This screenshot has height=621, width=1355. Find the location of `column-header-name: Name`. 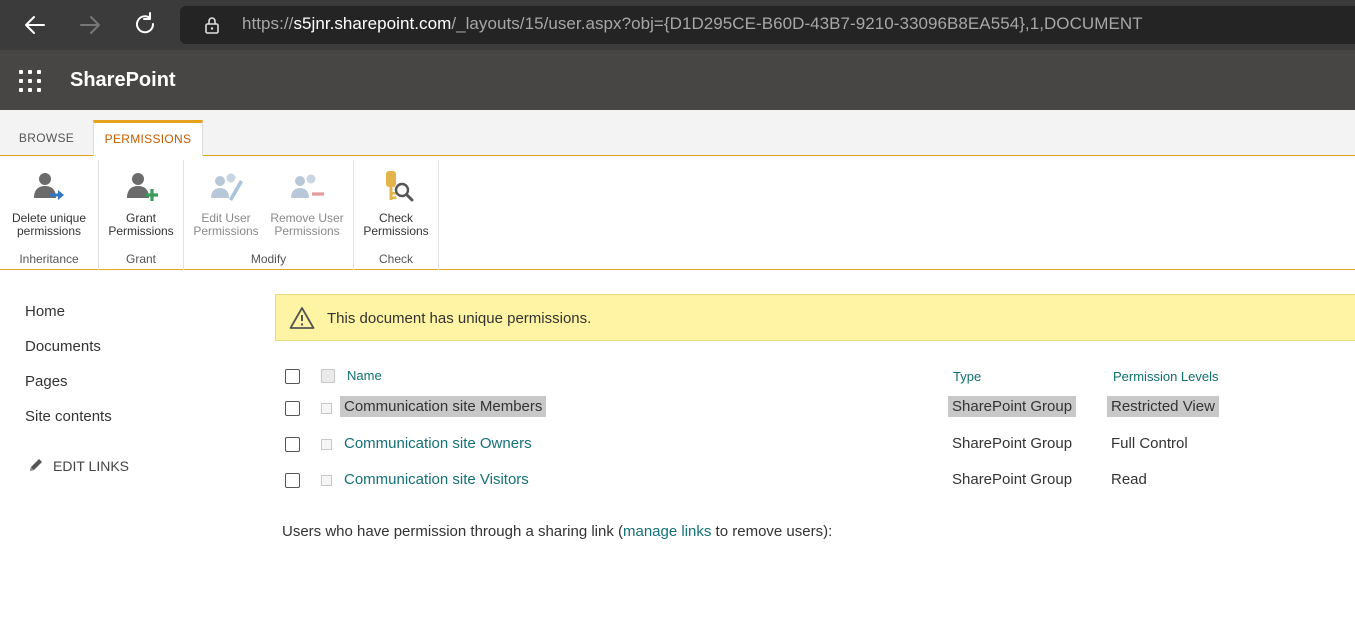

column-header-name: Name is located at coordinates (364, 375).